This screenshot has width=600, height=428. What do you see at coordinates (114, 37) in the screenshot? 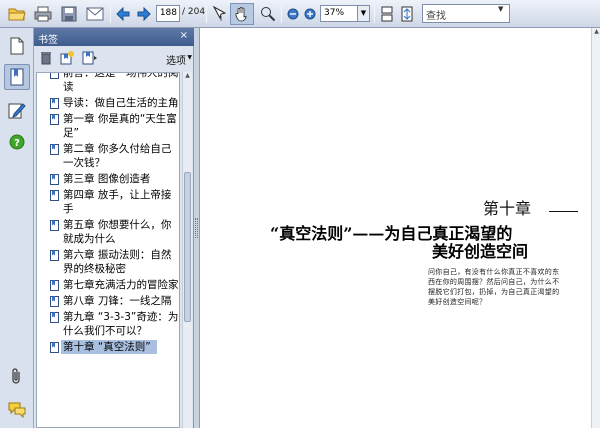
I see `bookmarks-panel-header: 书签 ×` at bounding box center [114, 37].